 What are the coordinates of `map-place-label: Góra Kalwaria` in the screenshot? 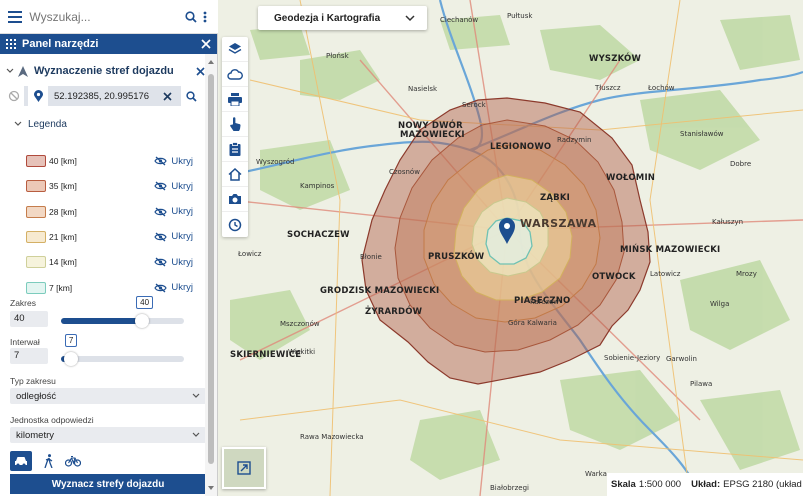 It's located at (532, 323).